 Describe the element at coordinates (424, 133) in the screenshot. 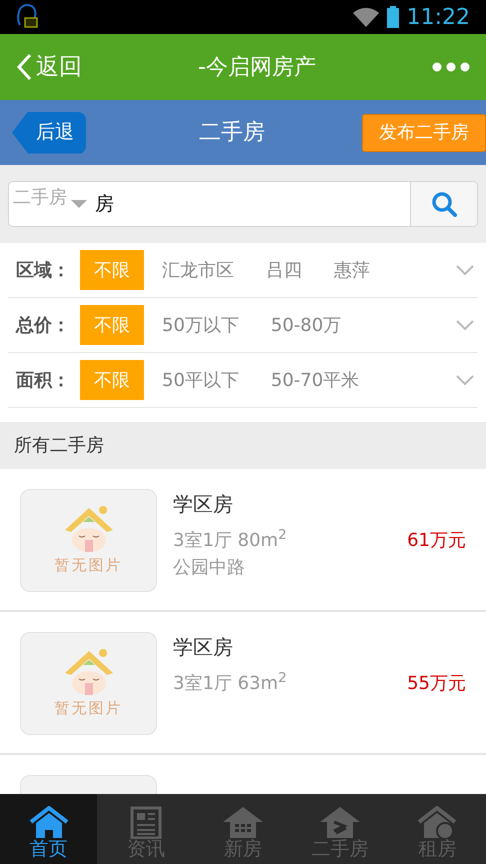

I see `publish-button: 发布二手房` at that location.